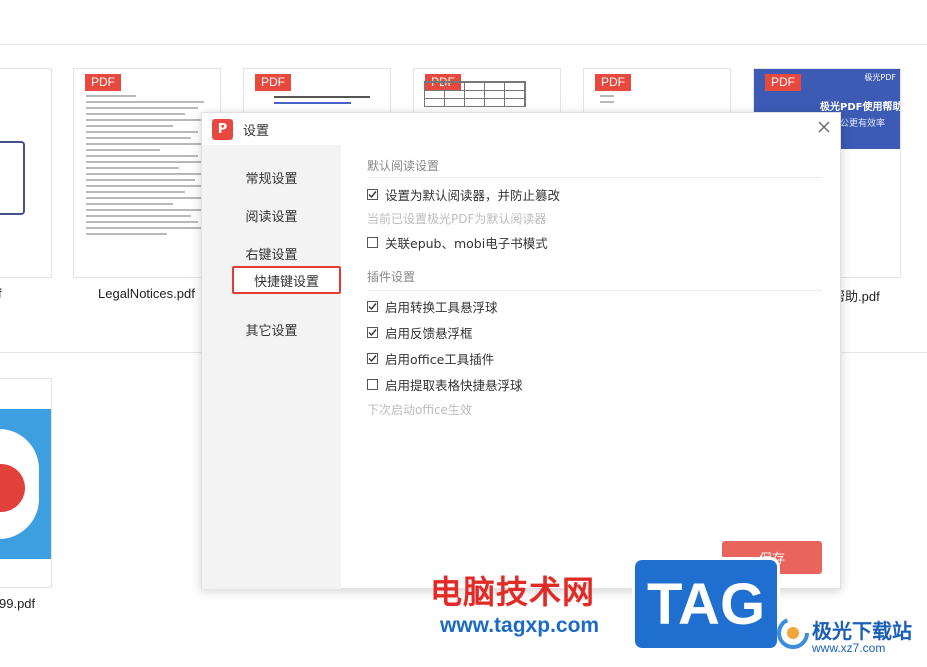 The width and height of the screenshot is (927, 667). Describe the element at coordinates (475, 94) in the screenshot. I see `table-preview` at that location.